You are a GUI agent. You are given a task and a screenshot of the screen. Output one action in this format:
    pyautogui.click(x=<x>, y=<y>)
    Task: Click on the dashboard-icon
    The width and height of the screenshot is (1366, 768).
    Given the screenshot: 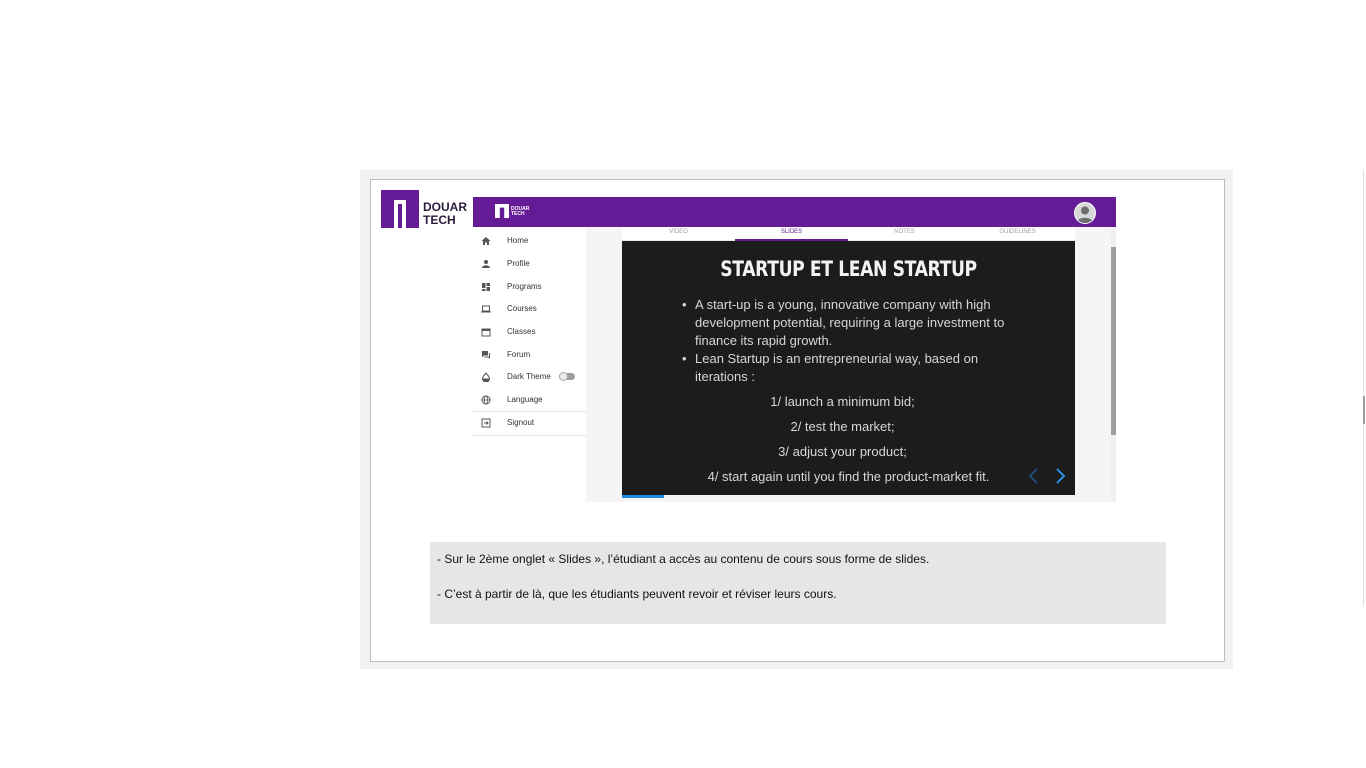 What is the action you would take?
    pyautogui.click(x=486, y=287)
    